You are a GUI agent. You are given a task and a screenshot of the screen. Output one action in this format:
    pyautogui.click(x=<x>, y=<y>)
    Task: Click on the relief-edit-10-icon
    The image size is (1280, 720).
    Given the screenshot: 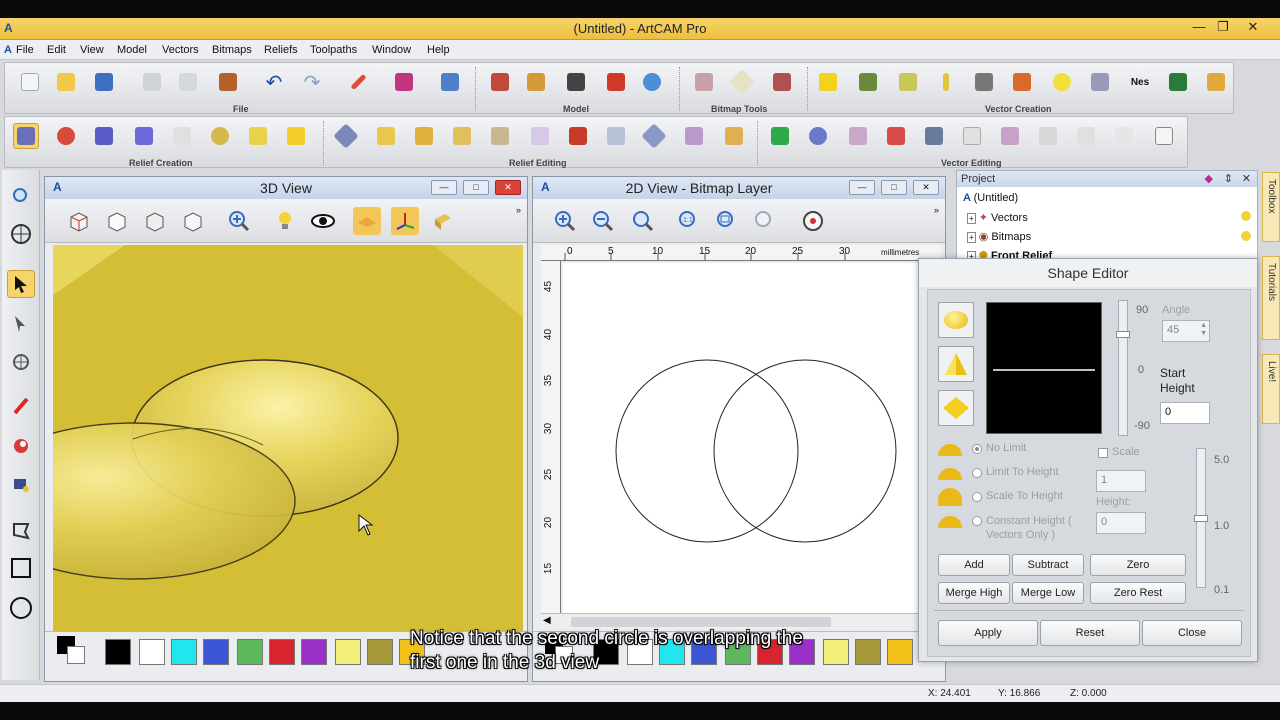 What is the action you would take?
    pyautogui.click(x=694, y=136)
    